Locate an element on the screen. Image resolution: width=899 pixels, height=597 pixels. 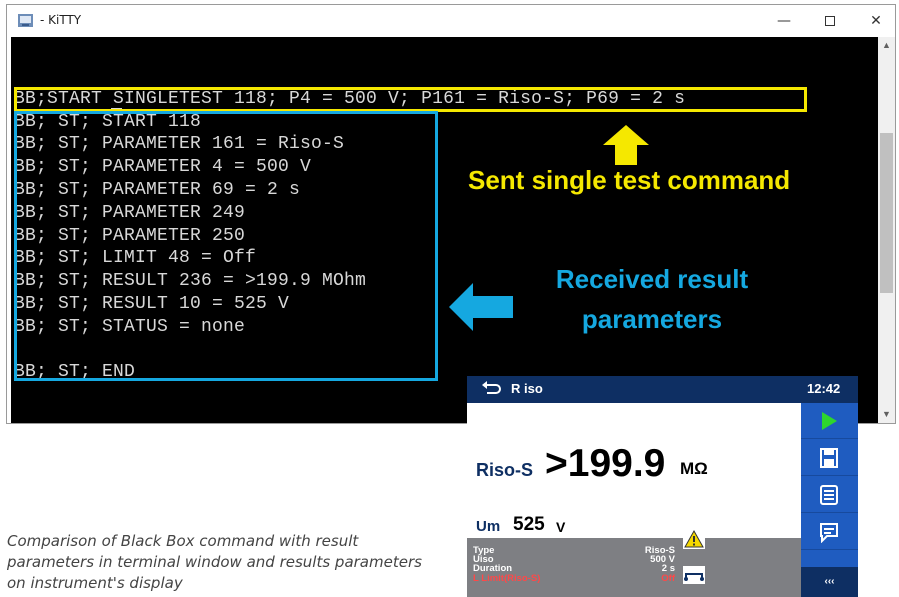
list-icon is located at coordinates (829, 495).